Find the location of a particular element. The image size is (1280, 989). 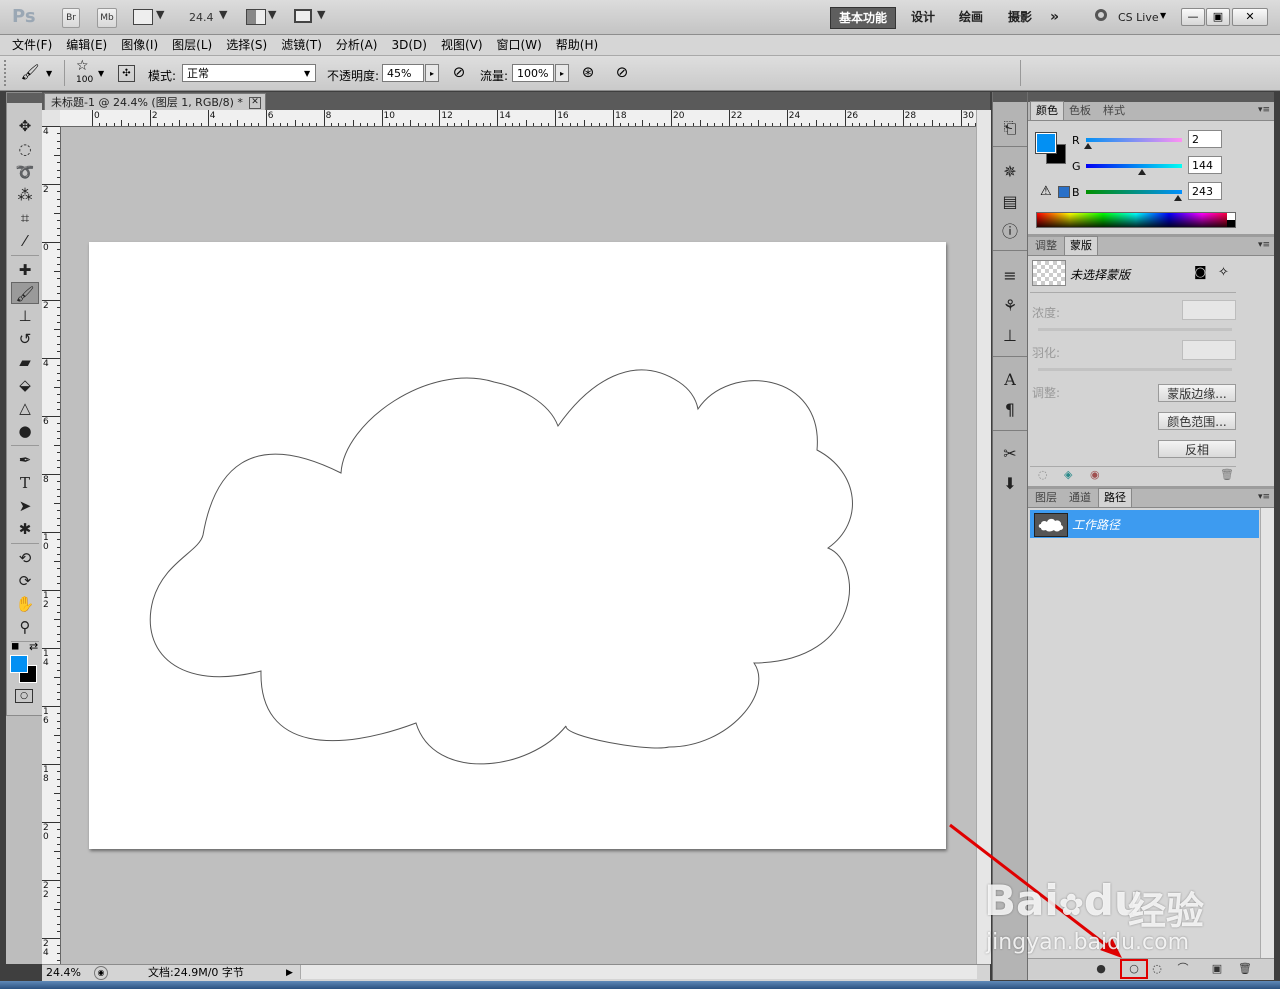

color-foreground-swatch is located at coordinates (1046, 143).